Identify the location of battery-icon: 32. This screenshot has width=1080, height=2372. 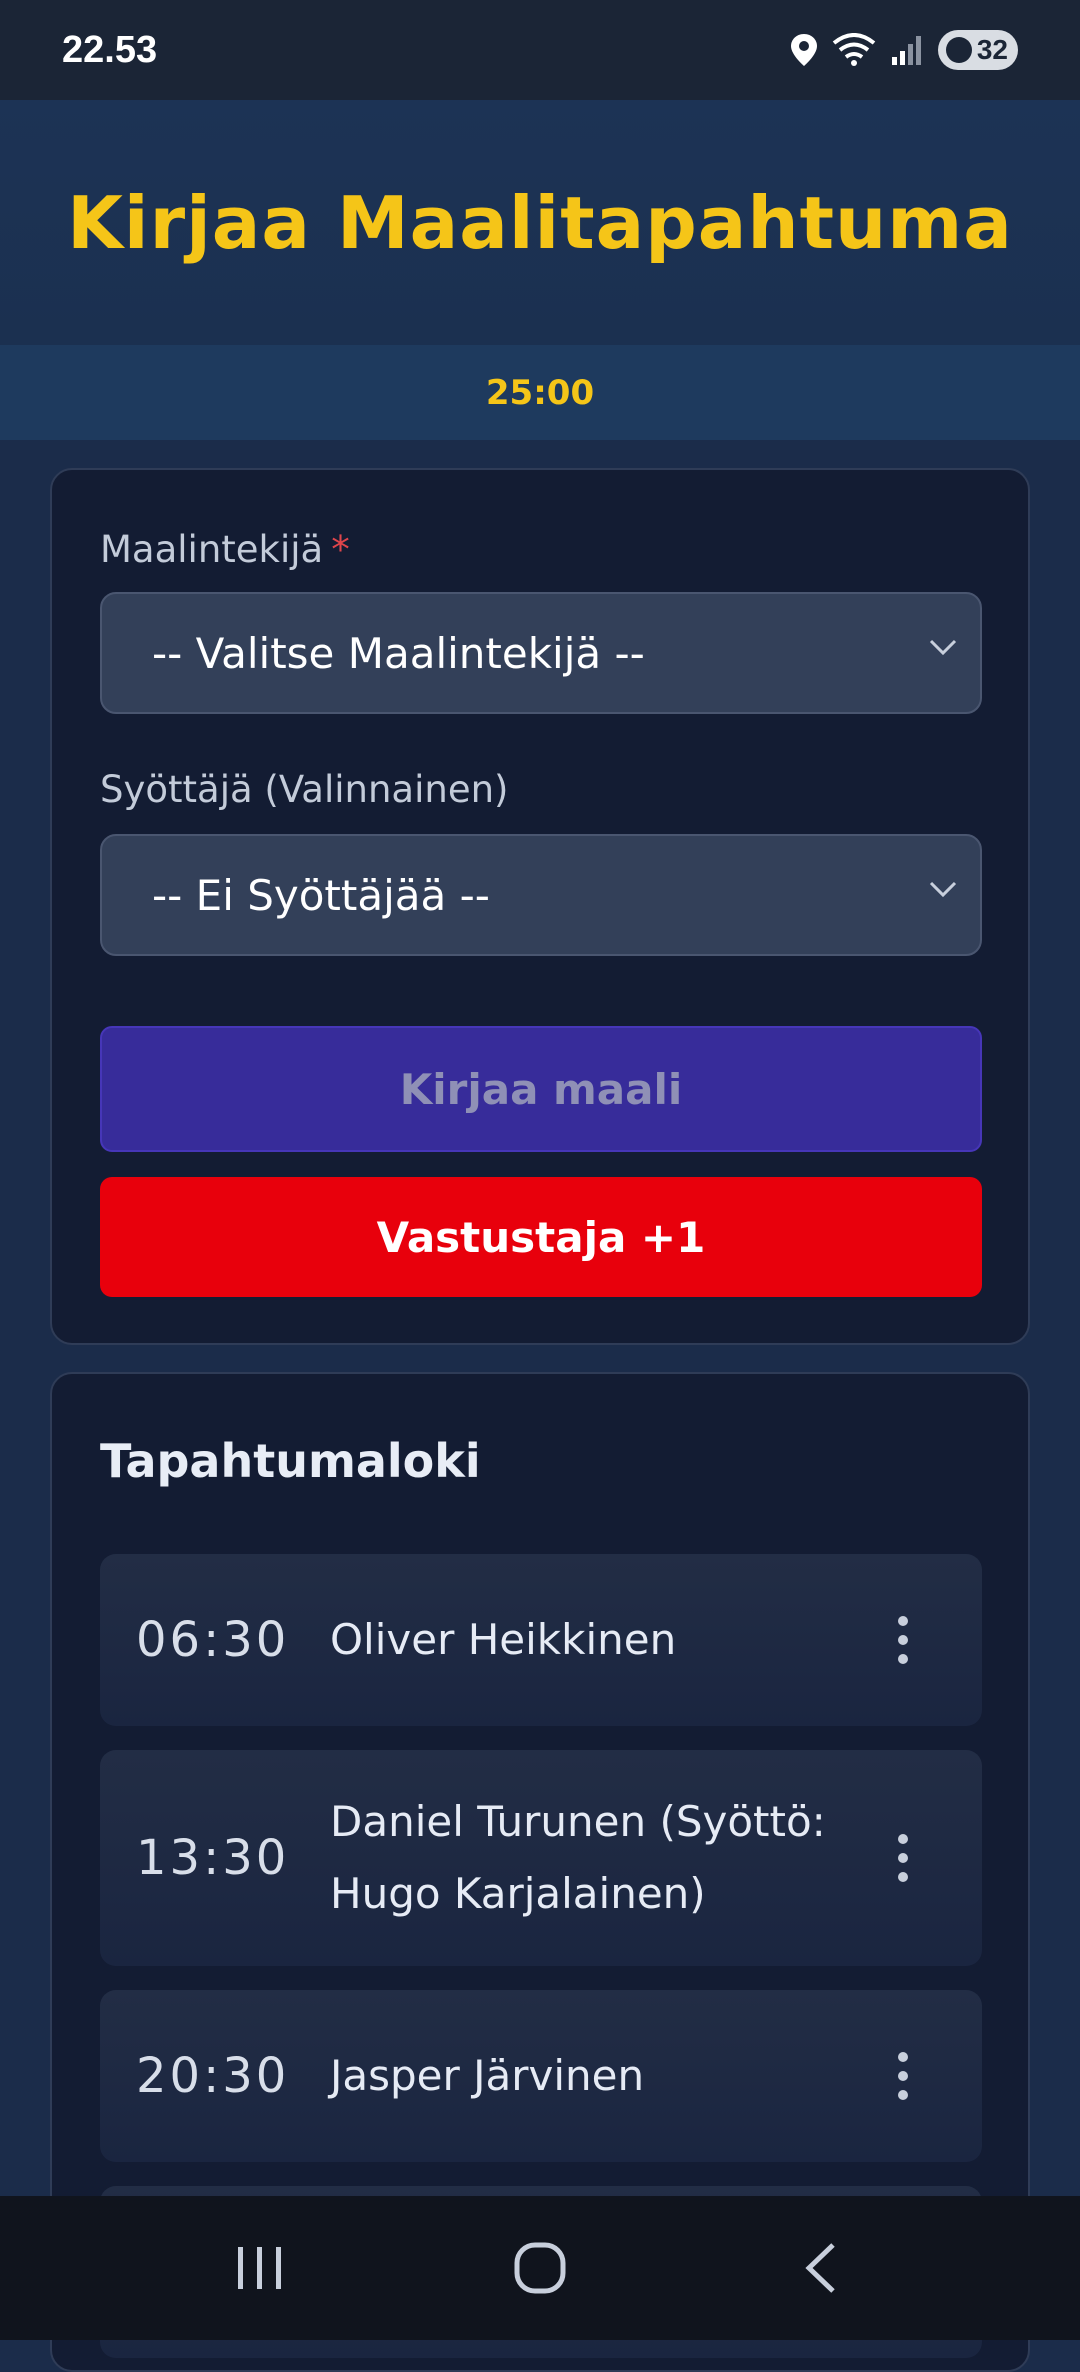
(978, 50).